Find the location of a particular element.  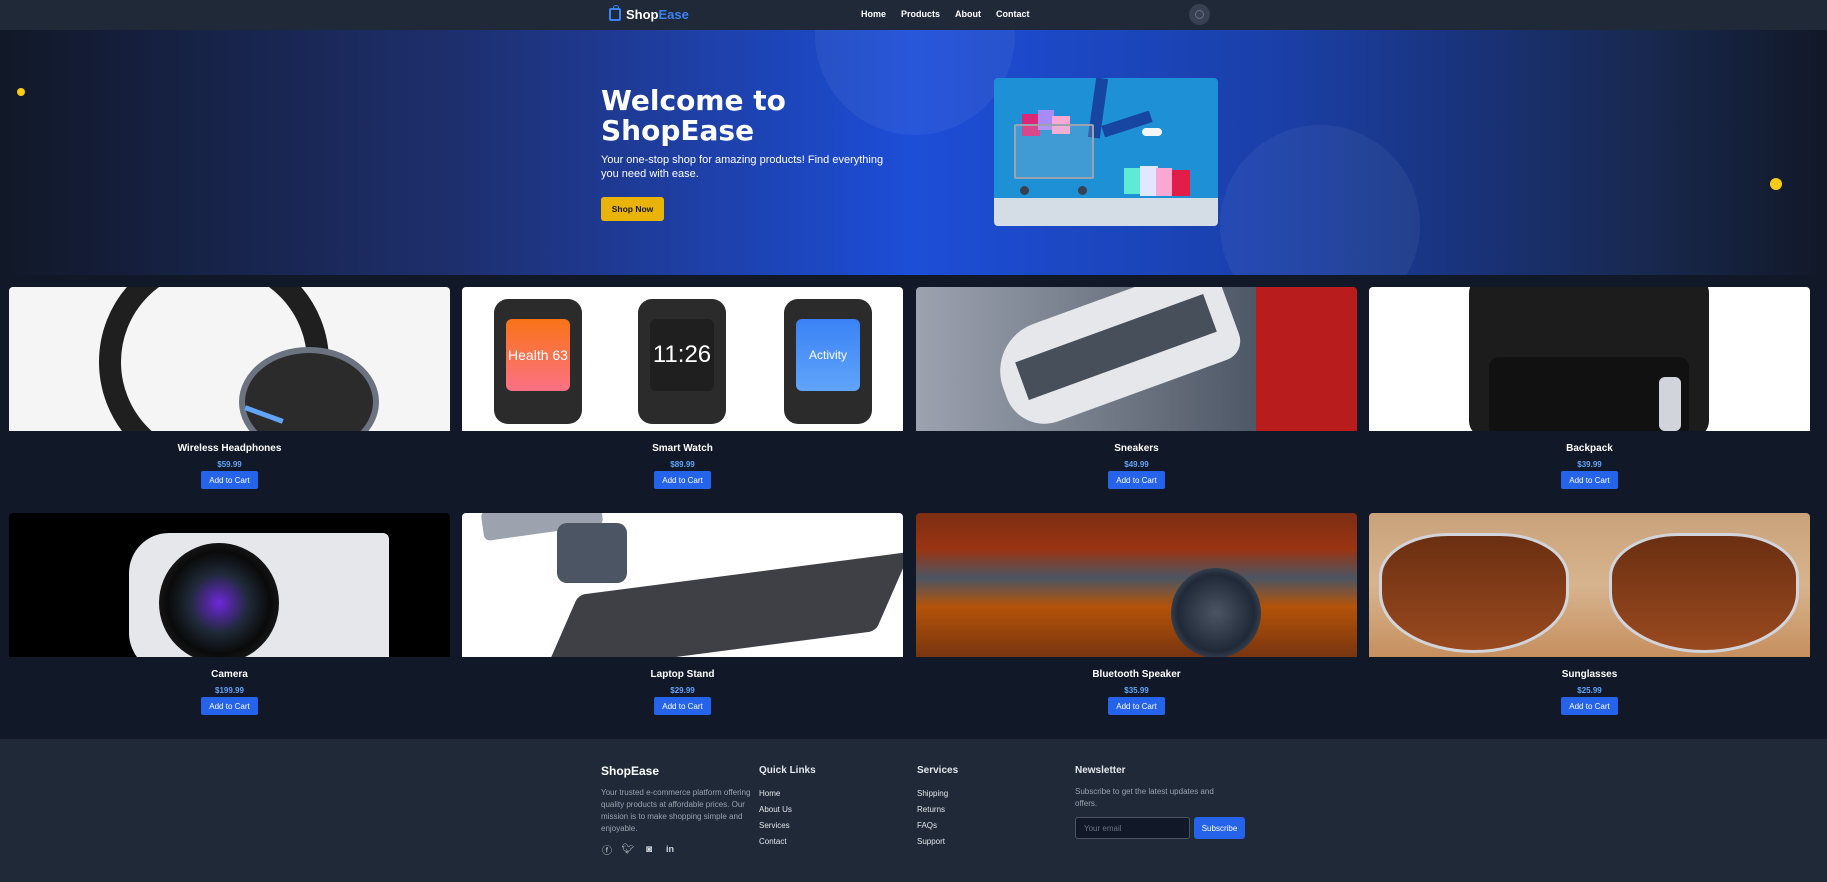

product-price: $35.99 is located at coordinates (1136, 690).